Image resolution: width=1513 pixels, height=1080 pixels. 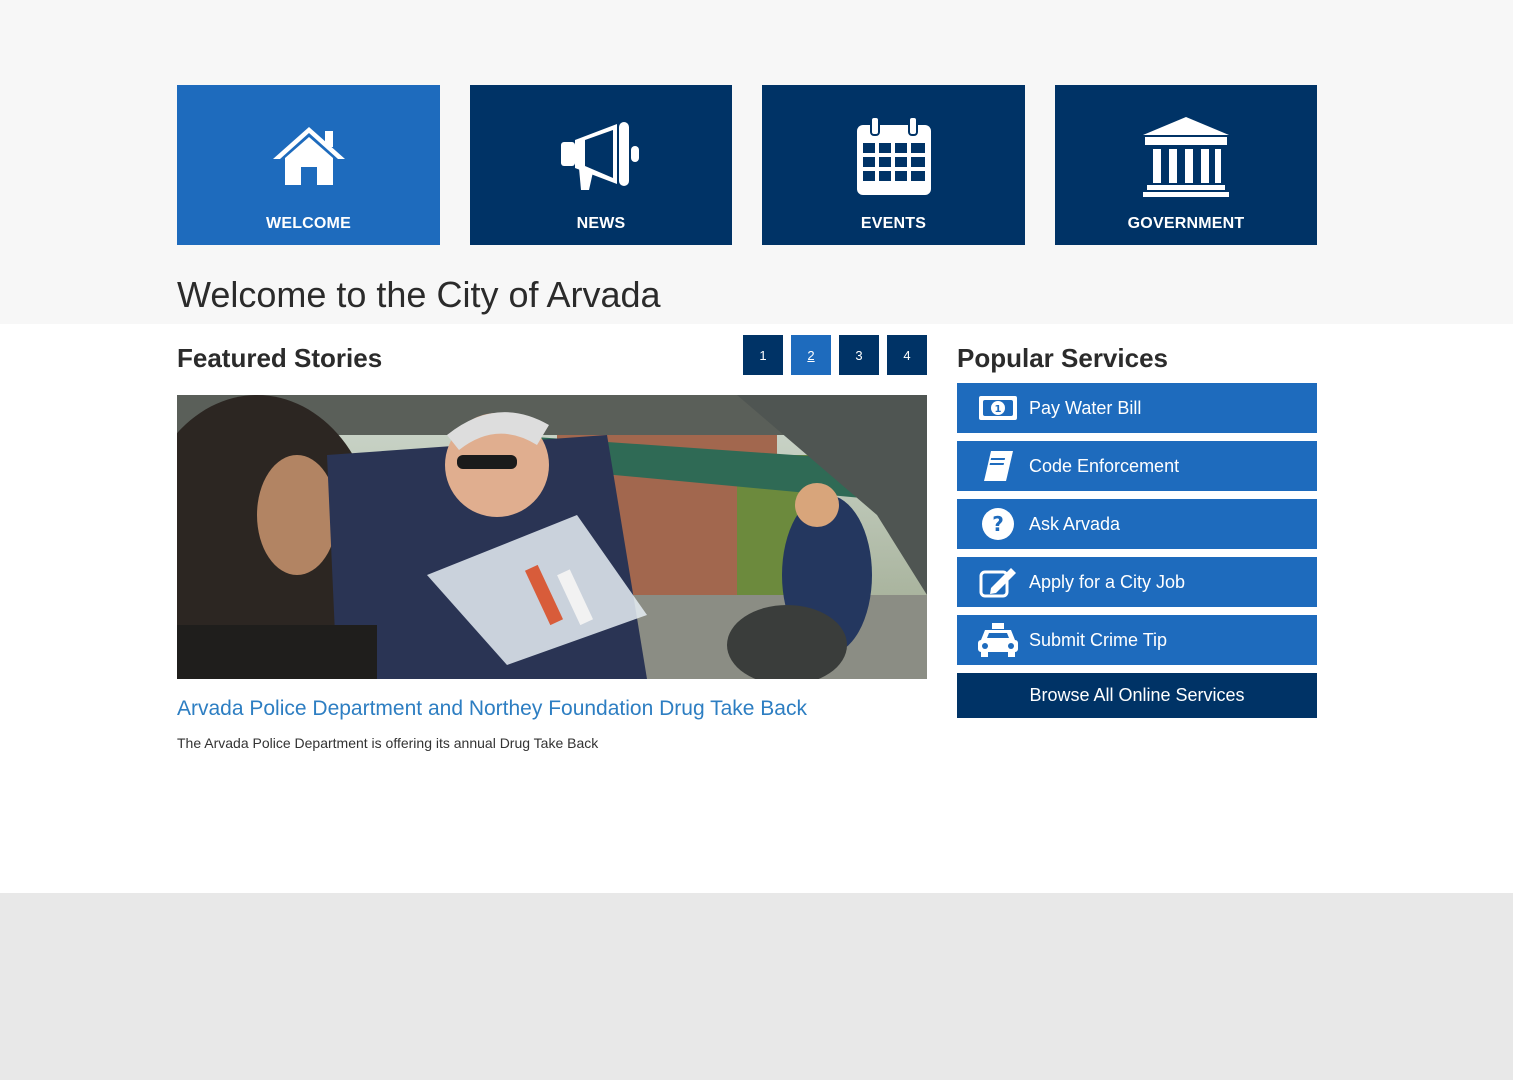 I want to click on question-circle-icon: ?, so click(x=998, y=524).